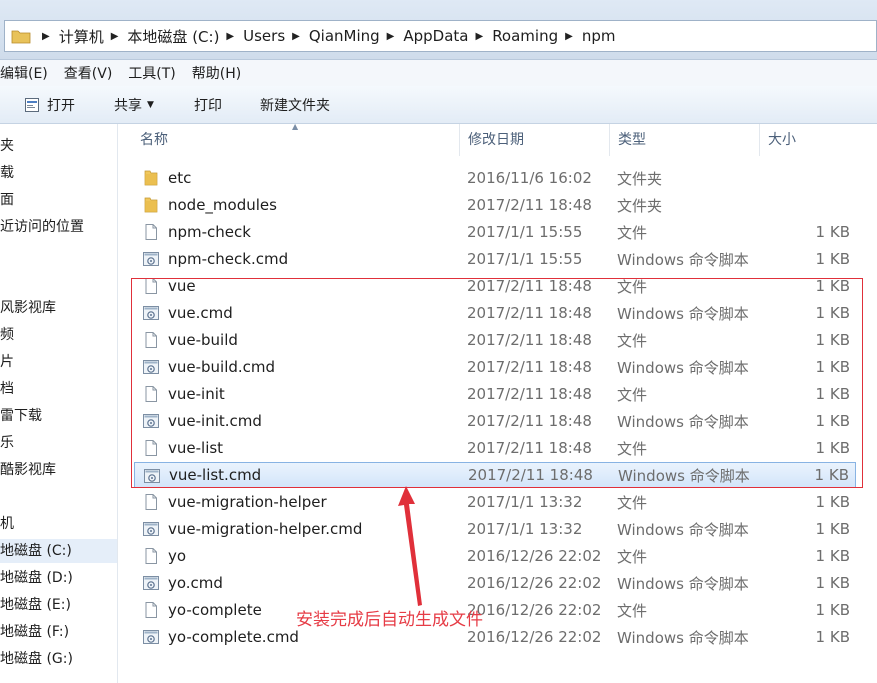 This screenshot has width=877, height=683. Describe the element at coordinates (49, 105) in the screenshot. I see `open-button: 打开` at that location.